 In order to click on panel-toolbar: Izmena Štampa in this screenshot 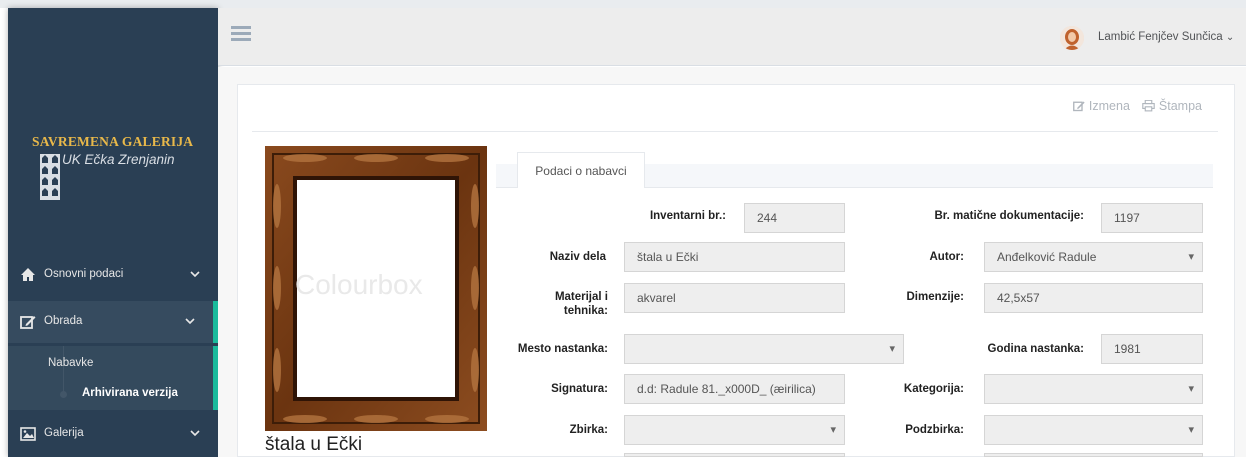, I will do `click(1137, 106)`.